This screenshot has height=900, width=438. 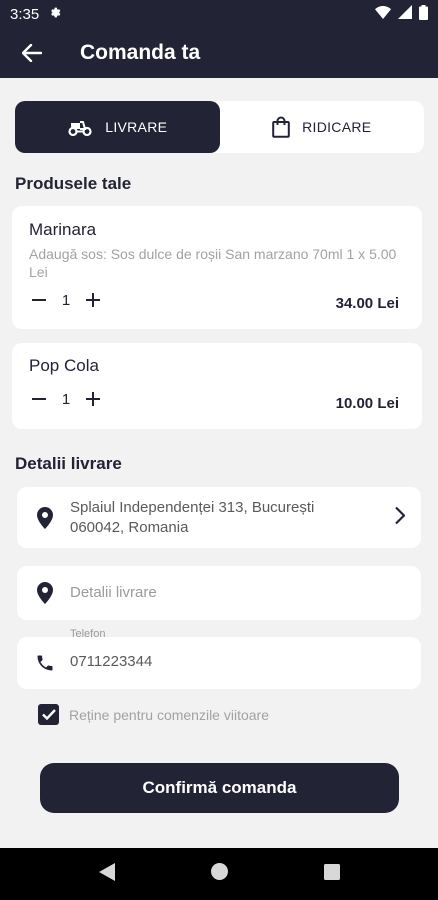 What do you see at coordinates (219, 14) in the screenshot?
I see `status-bar: 3:35` at bounding box center [219, 14].